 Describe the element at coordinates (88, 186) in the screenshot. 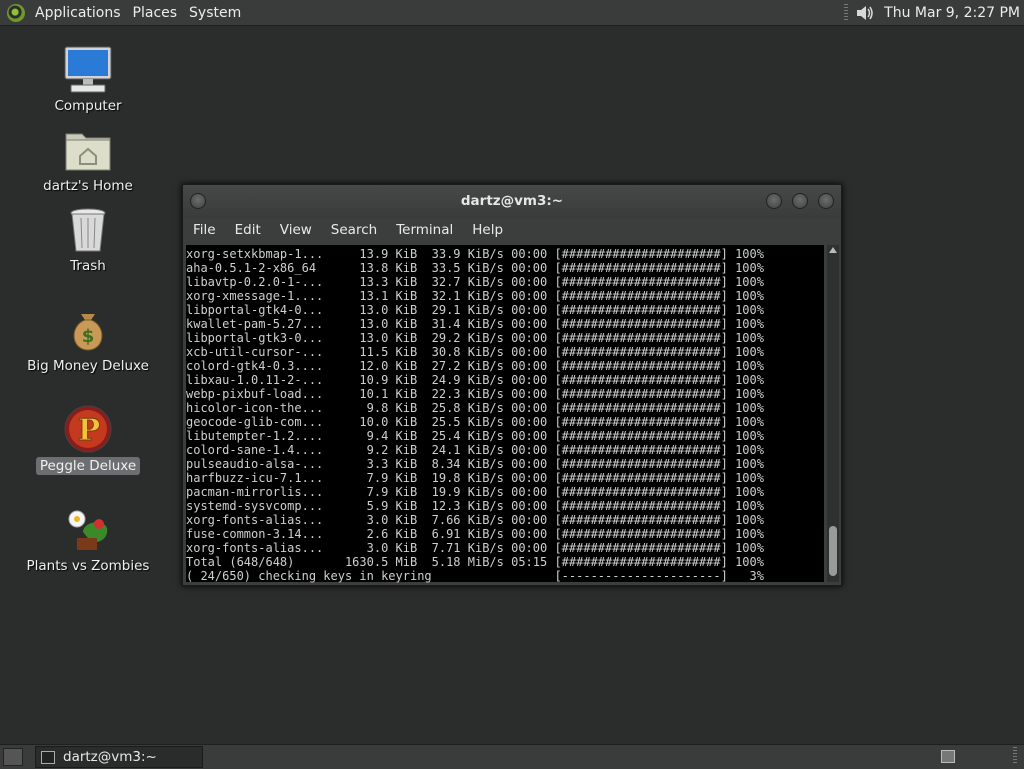

I see `desktop-label-home: dartz's Home` at that location.